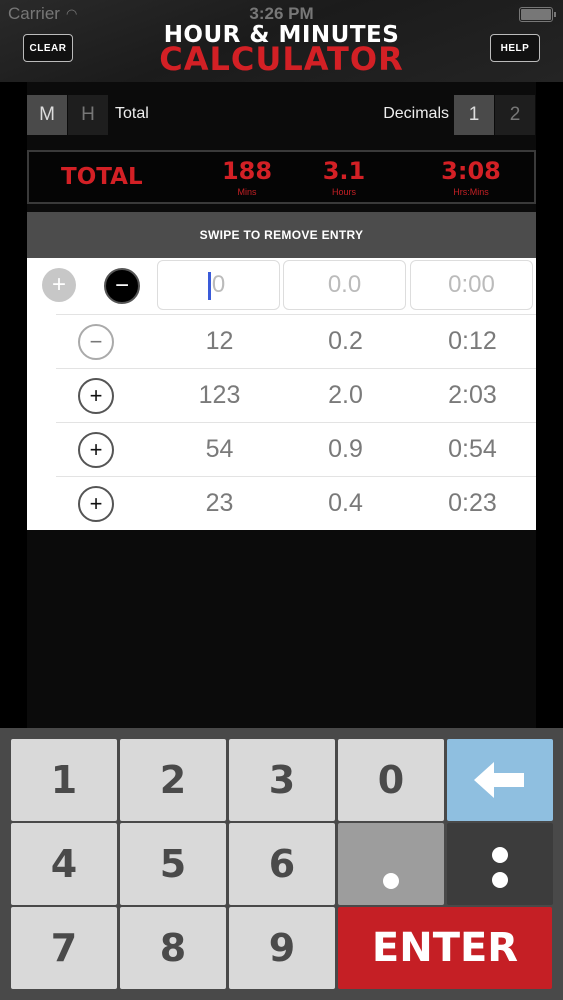 The width and height of the screenshot is (563, 1000). I want to click on entry-mins: 123, so click(219, 395).